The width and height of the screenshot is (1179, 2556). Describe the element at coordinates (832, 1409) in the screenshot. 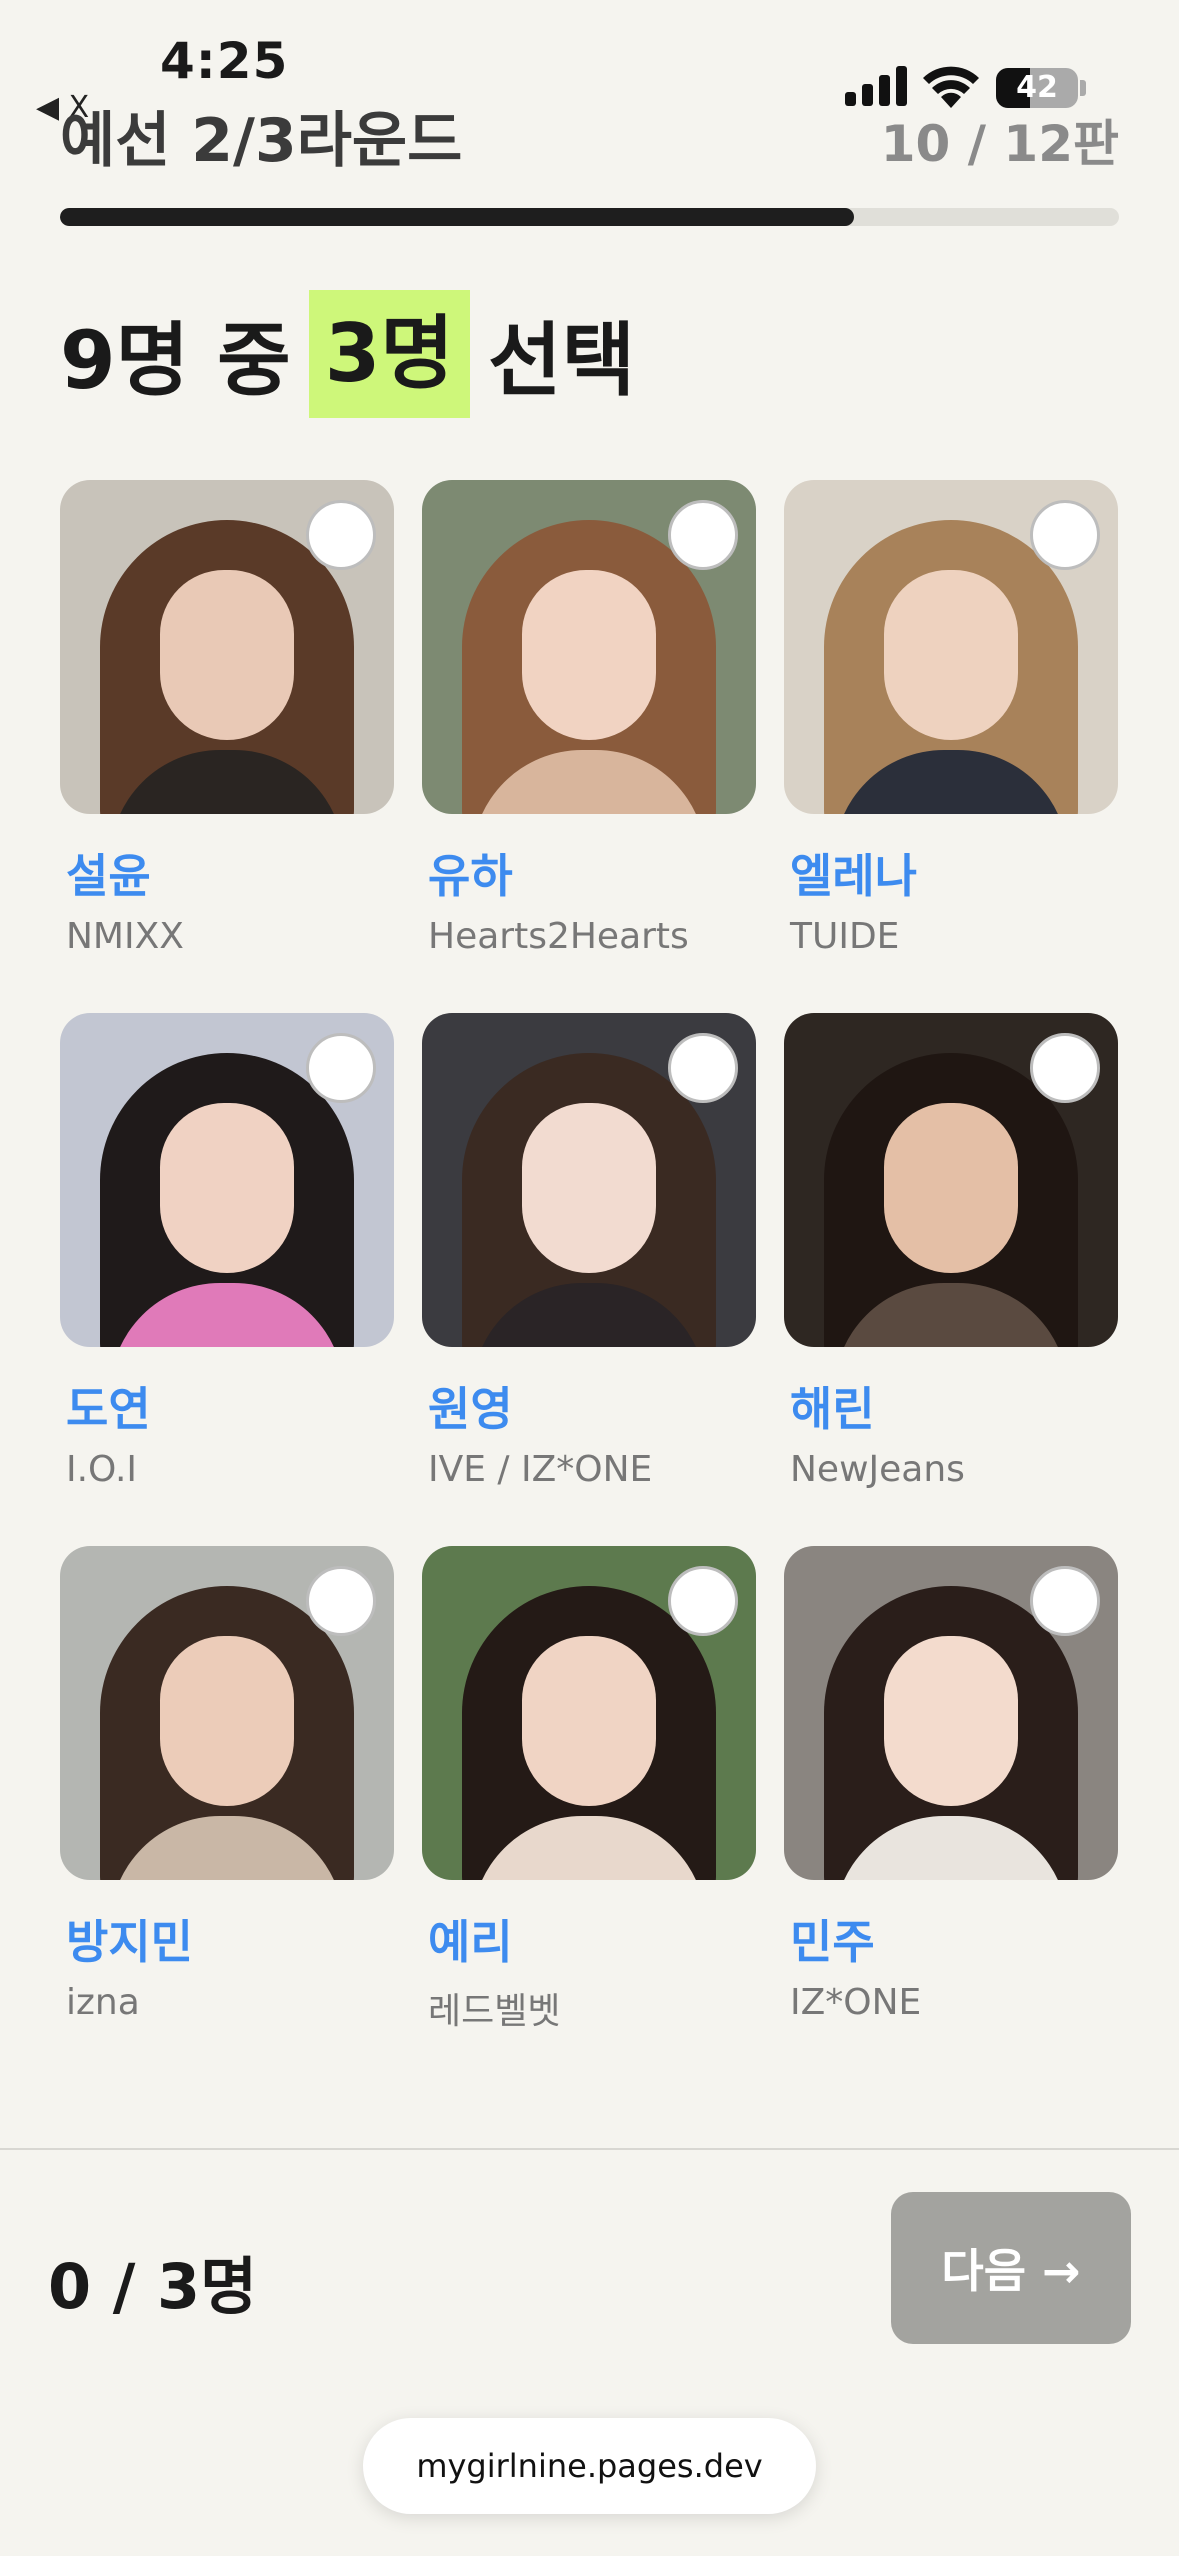

I see `candidate-name: 해린` at that location.